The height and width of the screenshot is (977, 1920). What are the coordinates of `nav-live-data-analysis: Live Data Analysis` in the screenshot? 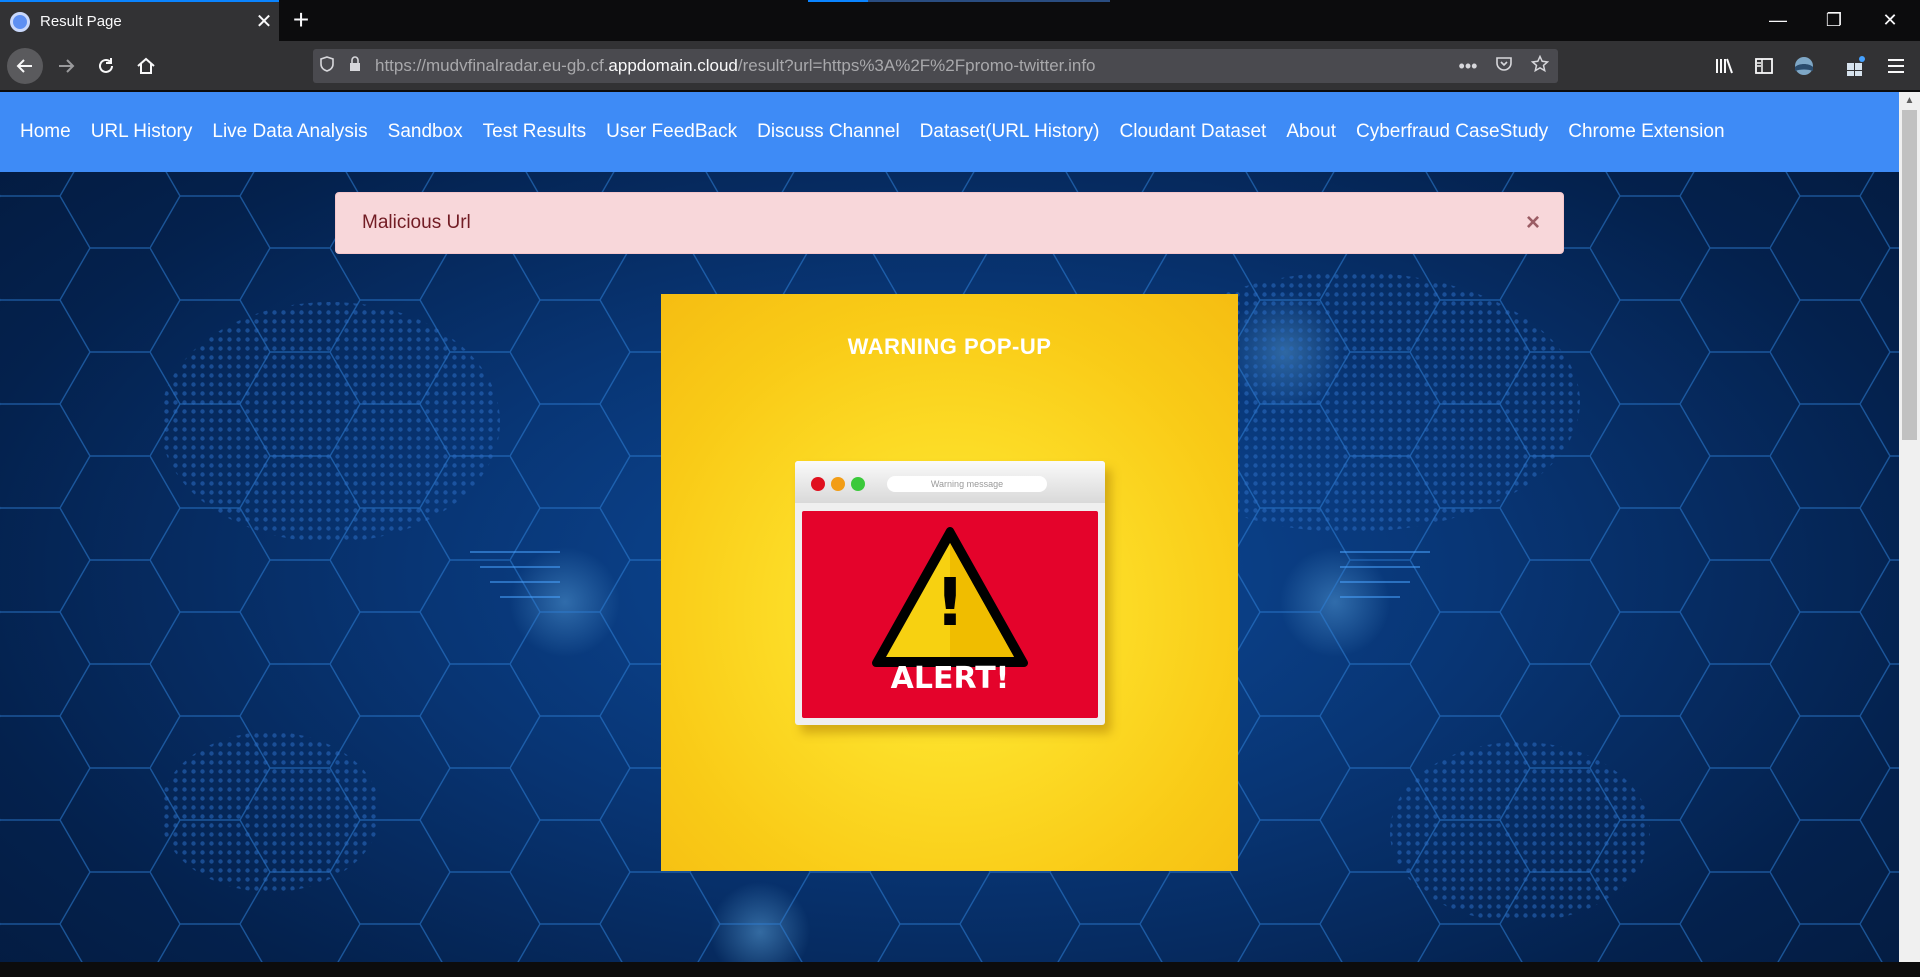 It's located at (289, 132).